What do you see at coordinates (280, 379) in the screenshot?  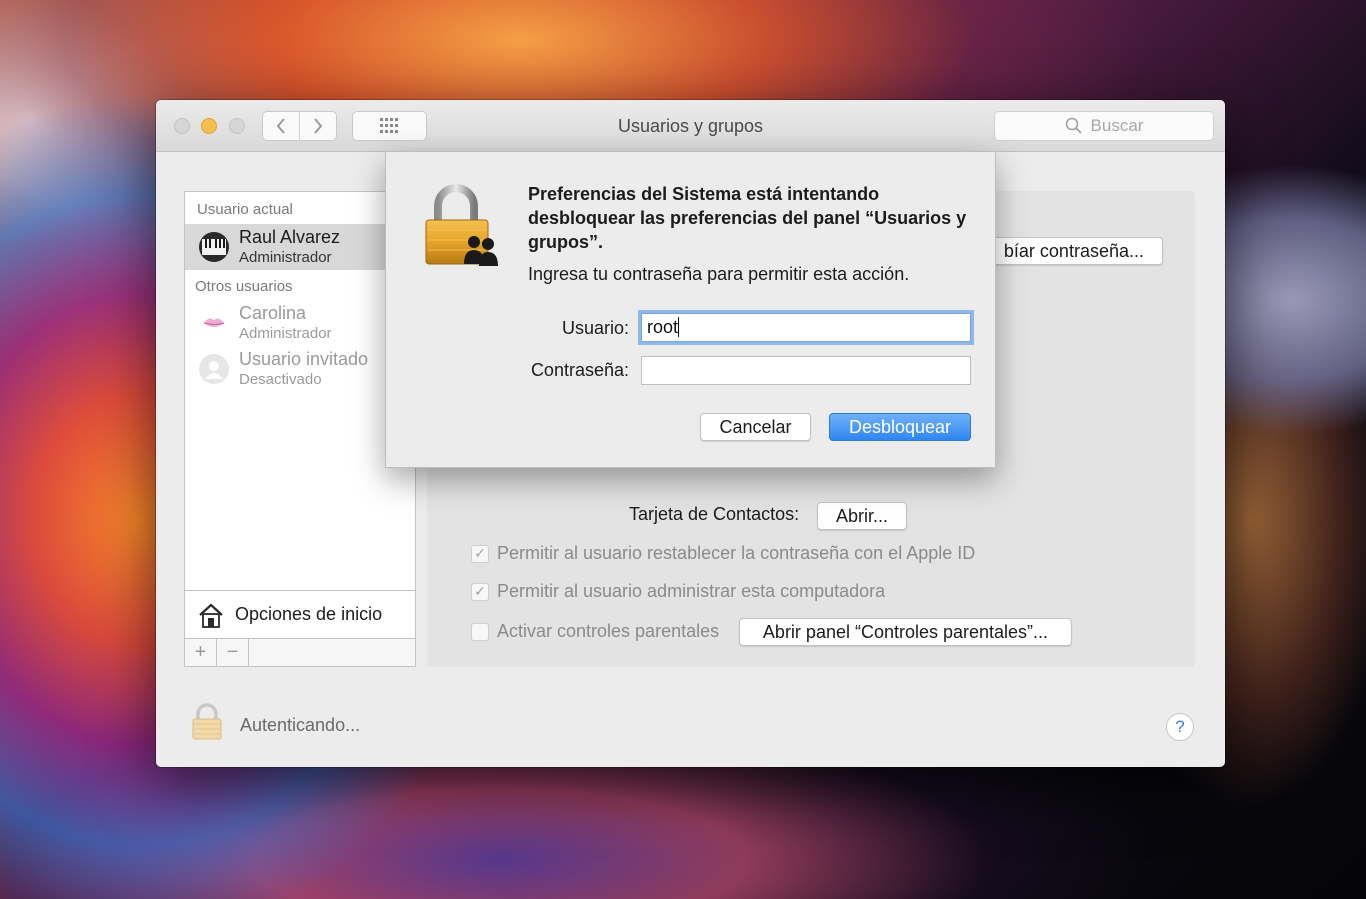 I see `user-role: Desactivado` at bounding box center [280, 379].